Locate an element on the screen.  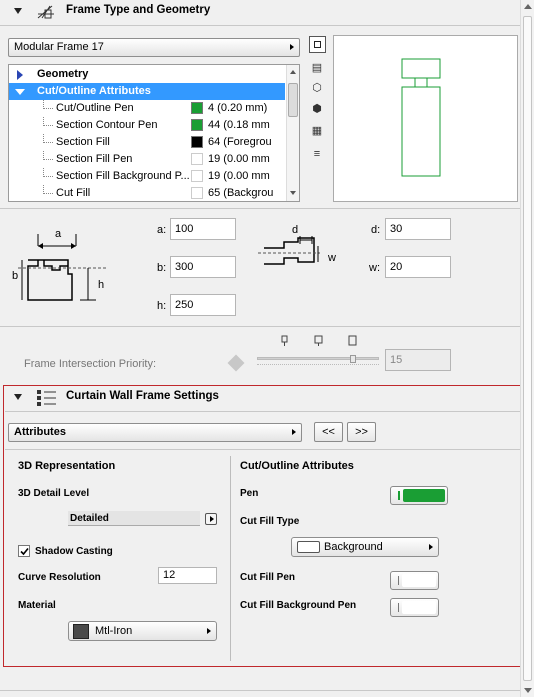
param-h-label: h: is located at coordinates (162, 306).